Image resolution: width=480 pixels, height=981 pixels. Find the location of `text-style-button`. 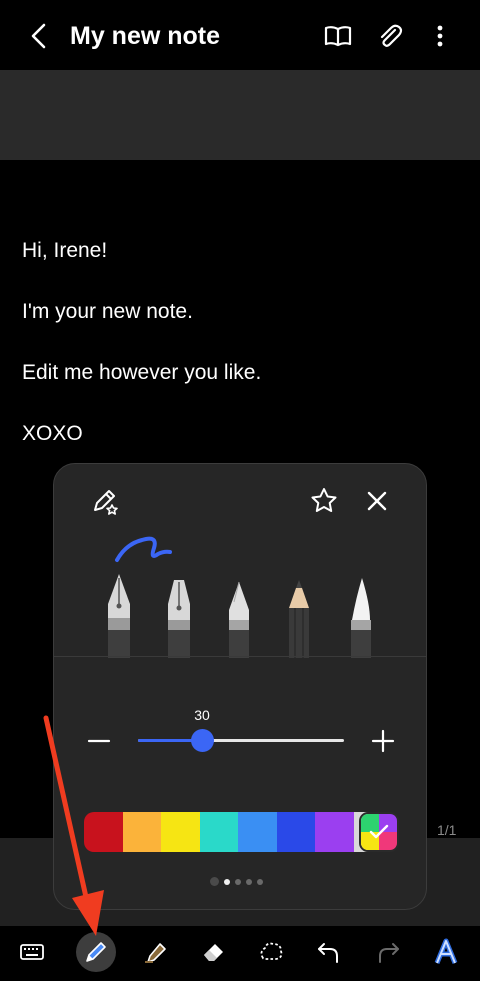

text-style-button is located at coordinates (446, 952).